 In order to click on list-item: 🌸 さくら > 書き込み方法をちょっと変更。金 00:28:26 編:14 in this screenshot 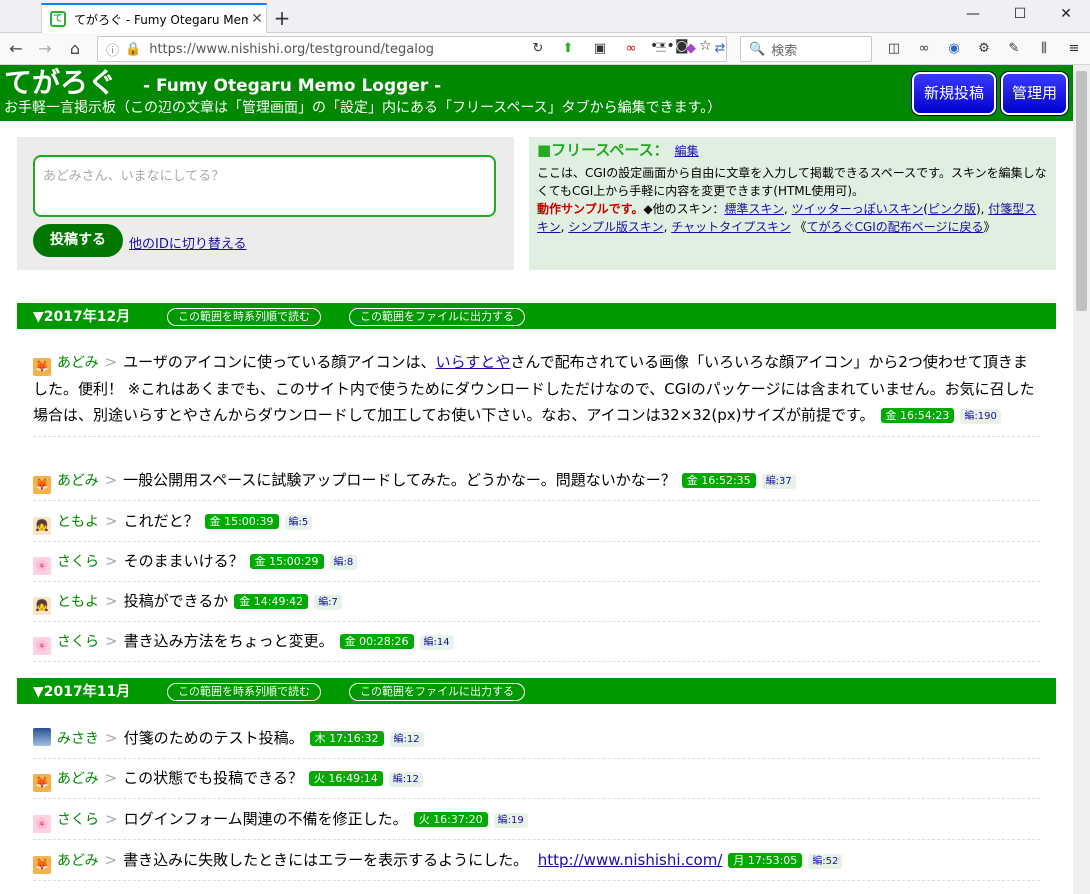, I will do `click(536, 645)`.